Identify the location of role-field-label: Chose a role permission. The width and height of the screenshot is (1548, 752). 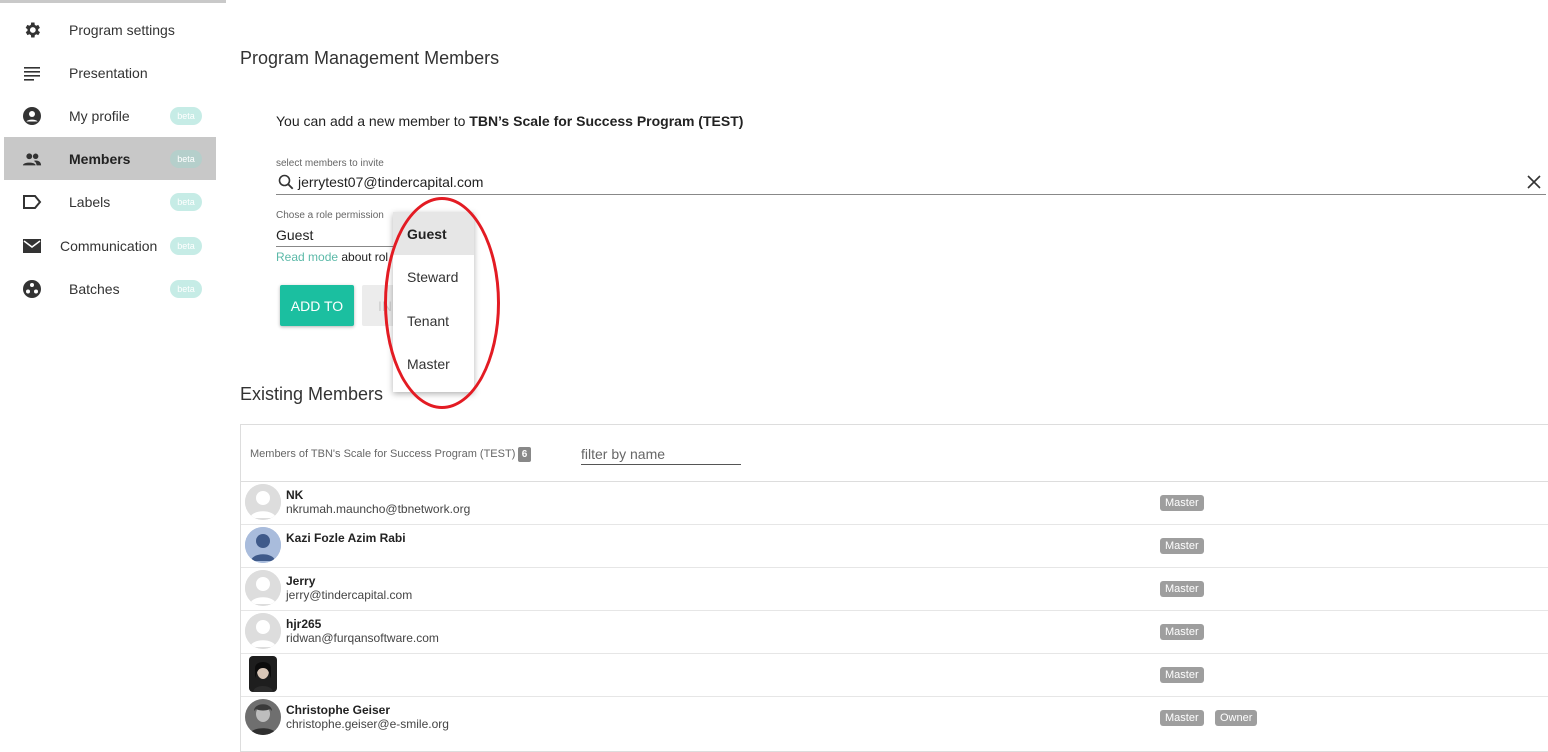
(330, 215).